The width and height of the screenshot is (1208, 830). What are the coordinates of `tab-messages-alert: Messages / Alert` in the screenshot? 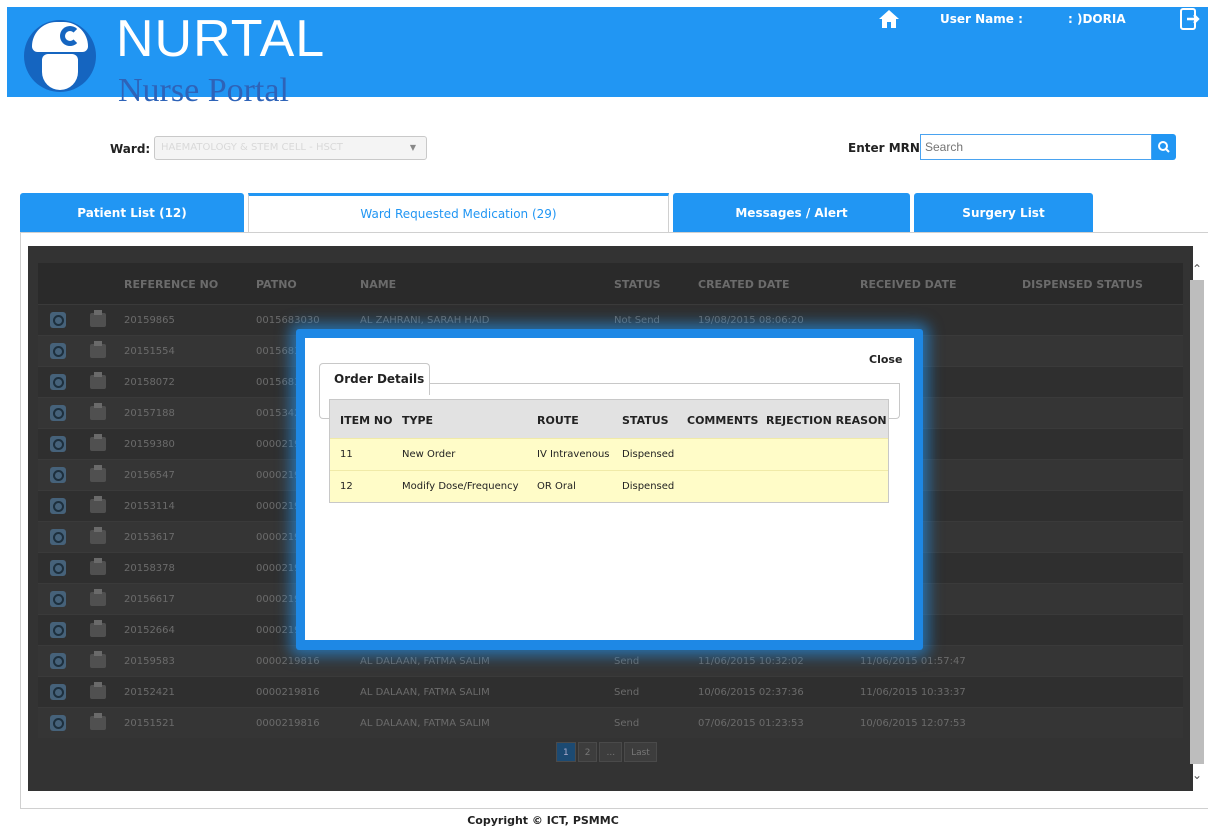 It's located at (791, 213).